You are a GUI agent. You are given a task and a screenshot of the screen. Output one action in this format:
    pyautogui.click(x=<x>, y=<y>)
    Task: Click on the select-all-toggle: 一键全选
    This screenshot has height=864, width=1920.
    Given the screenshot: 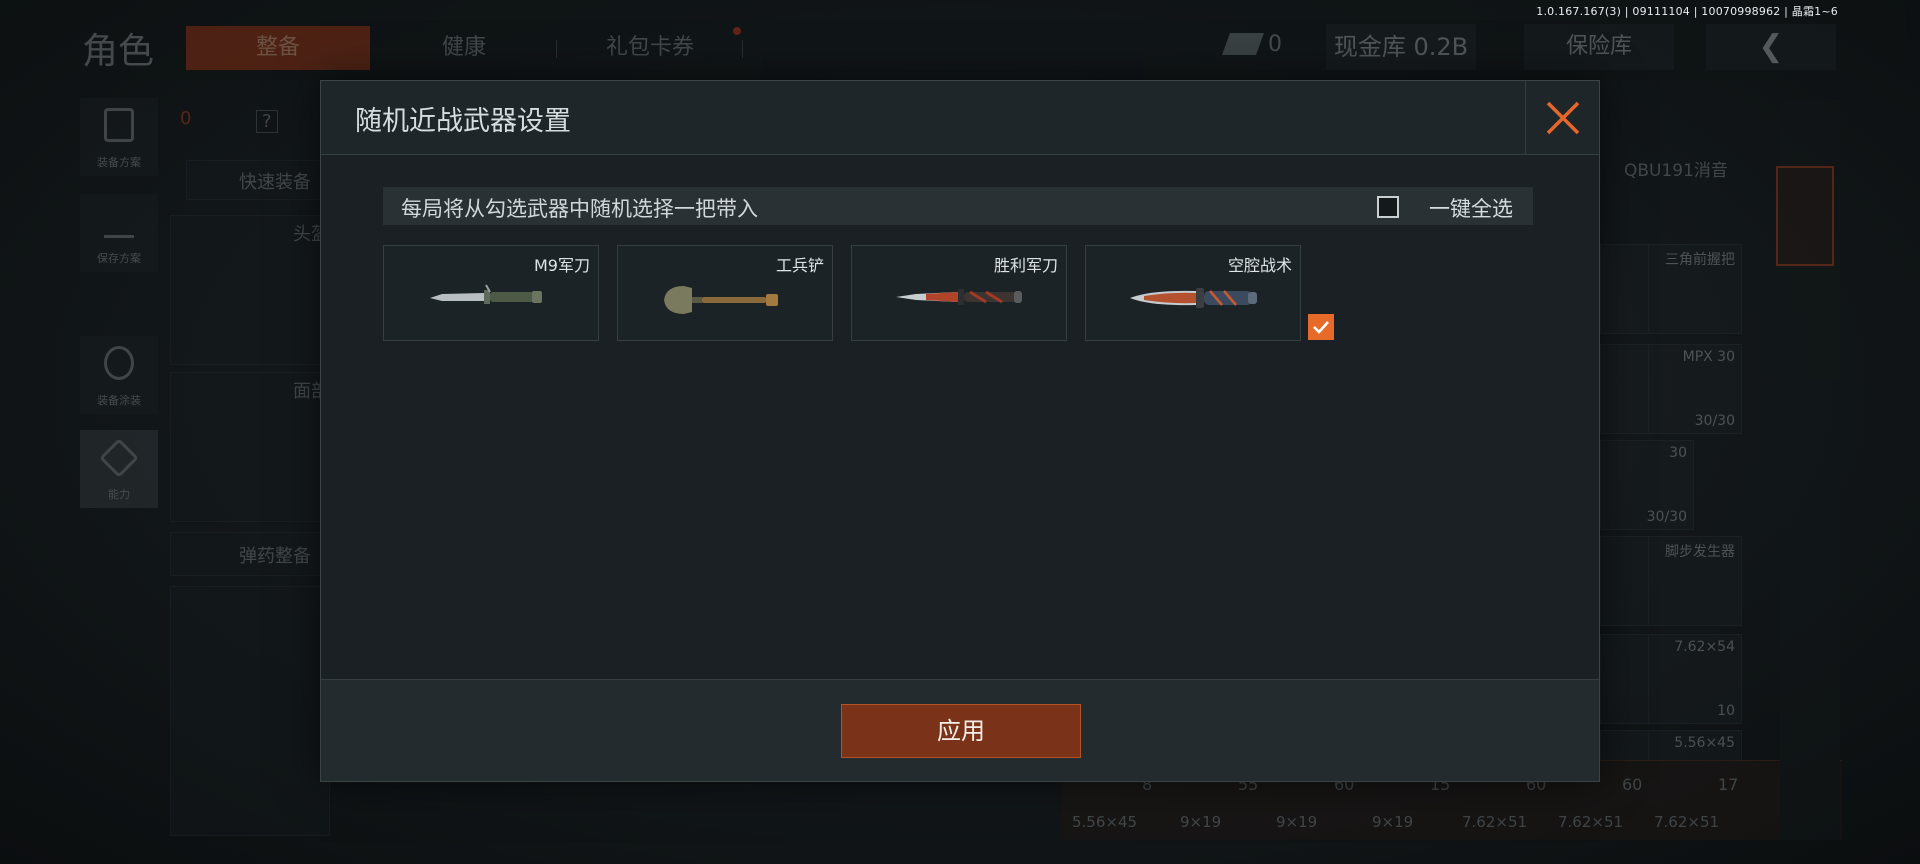 What is the action you would take?
    pyautogui.click(x=1443, y=207)
    